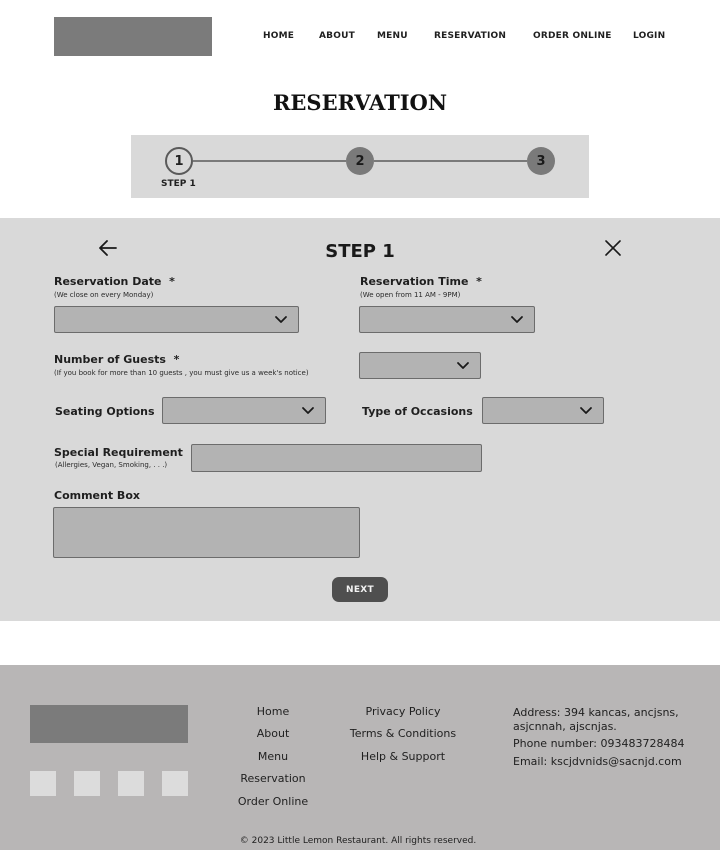 This screenshot has width=720, height=850. I want to click on guests-select, so click(420, 365).